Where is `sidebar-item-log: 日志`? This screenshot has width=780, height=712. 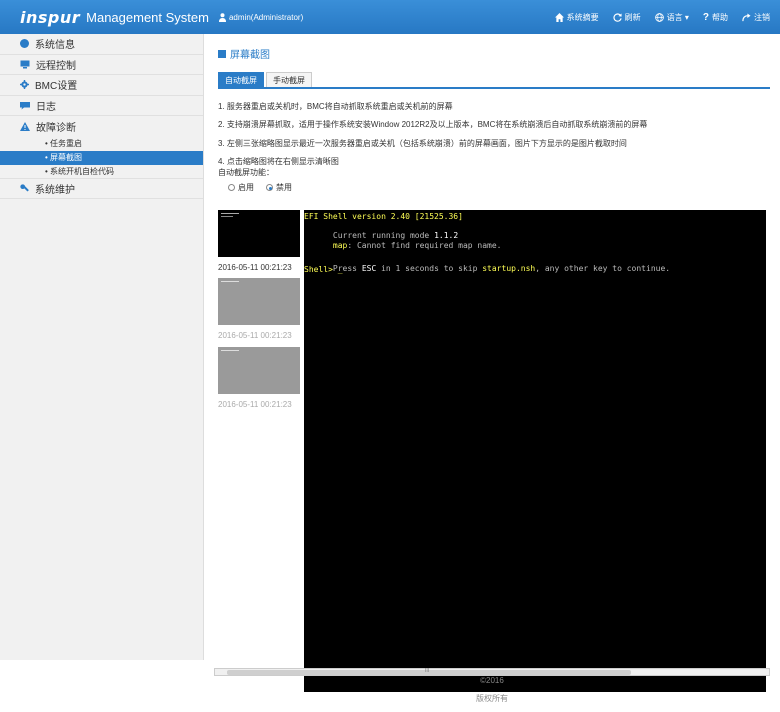 sidebar-item-log: 日志 is located at coordinates (101, 106).